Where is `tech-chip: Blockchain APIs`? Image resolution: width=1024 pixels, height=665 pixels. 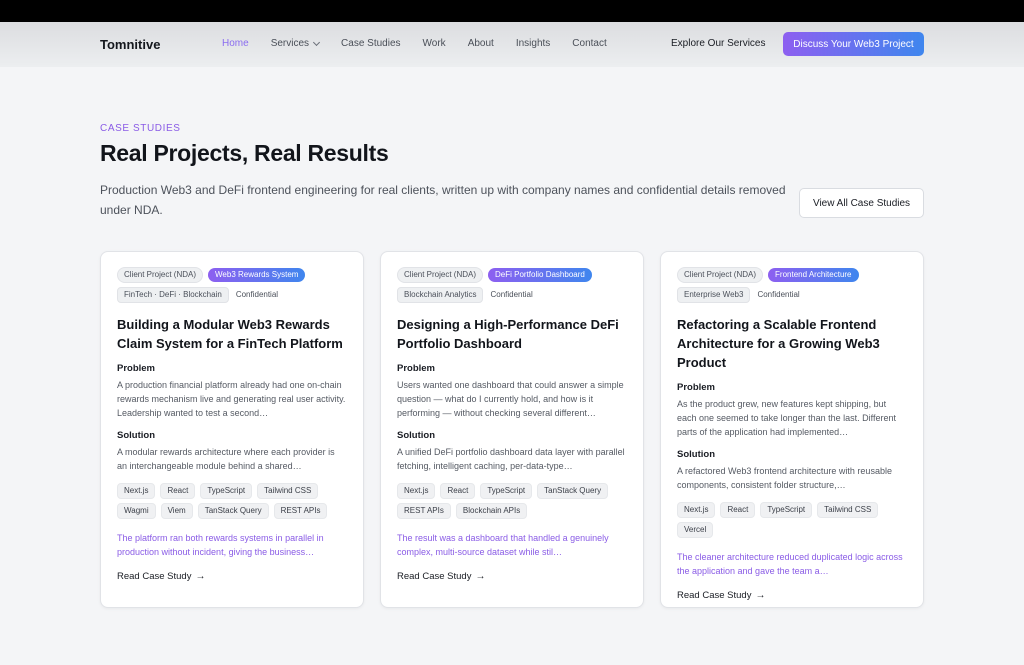 tech-chip: Blockchain APIs is located at coordinates (491, 511).